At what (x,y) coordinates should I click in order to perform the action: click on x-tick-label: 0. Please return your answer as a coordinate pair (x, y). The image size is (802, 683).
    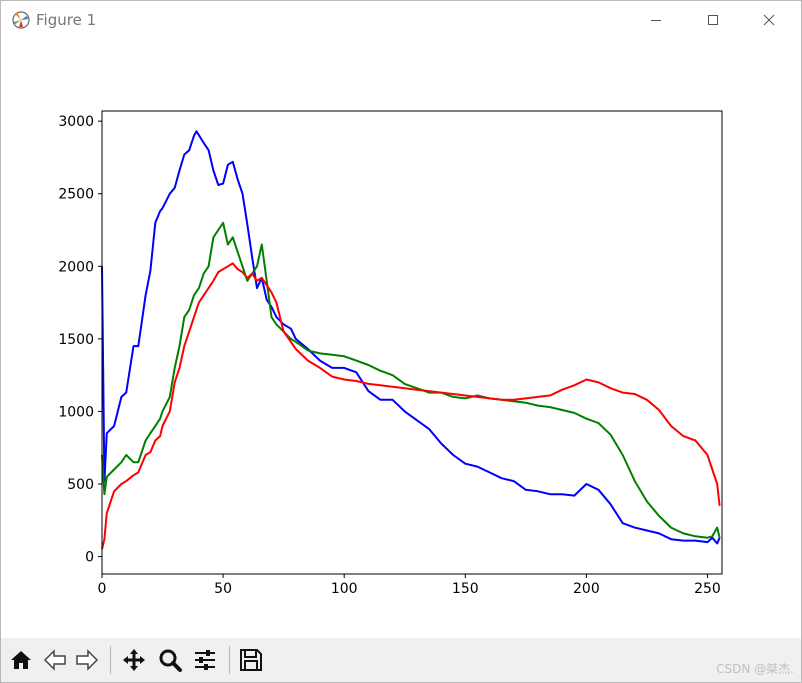
    Looking at the image, I should click on (102, 589).